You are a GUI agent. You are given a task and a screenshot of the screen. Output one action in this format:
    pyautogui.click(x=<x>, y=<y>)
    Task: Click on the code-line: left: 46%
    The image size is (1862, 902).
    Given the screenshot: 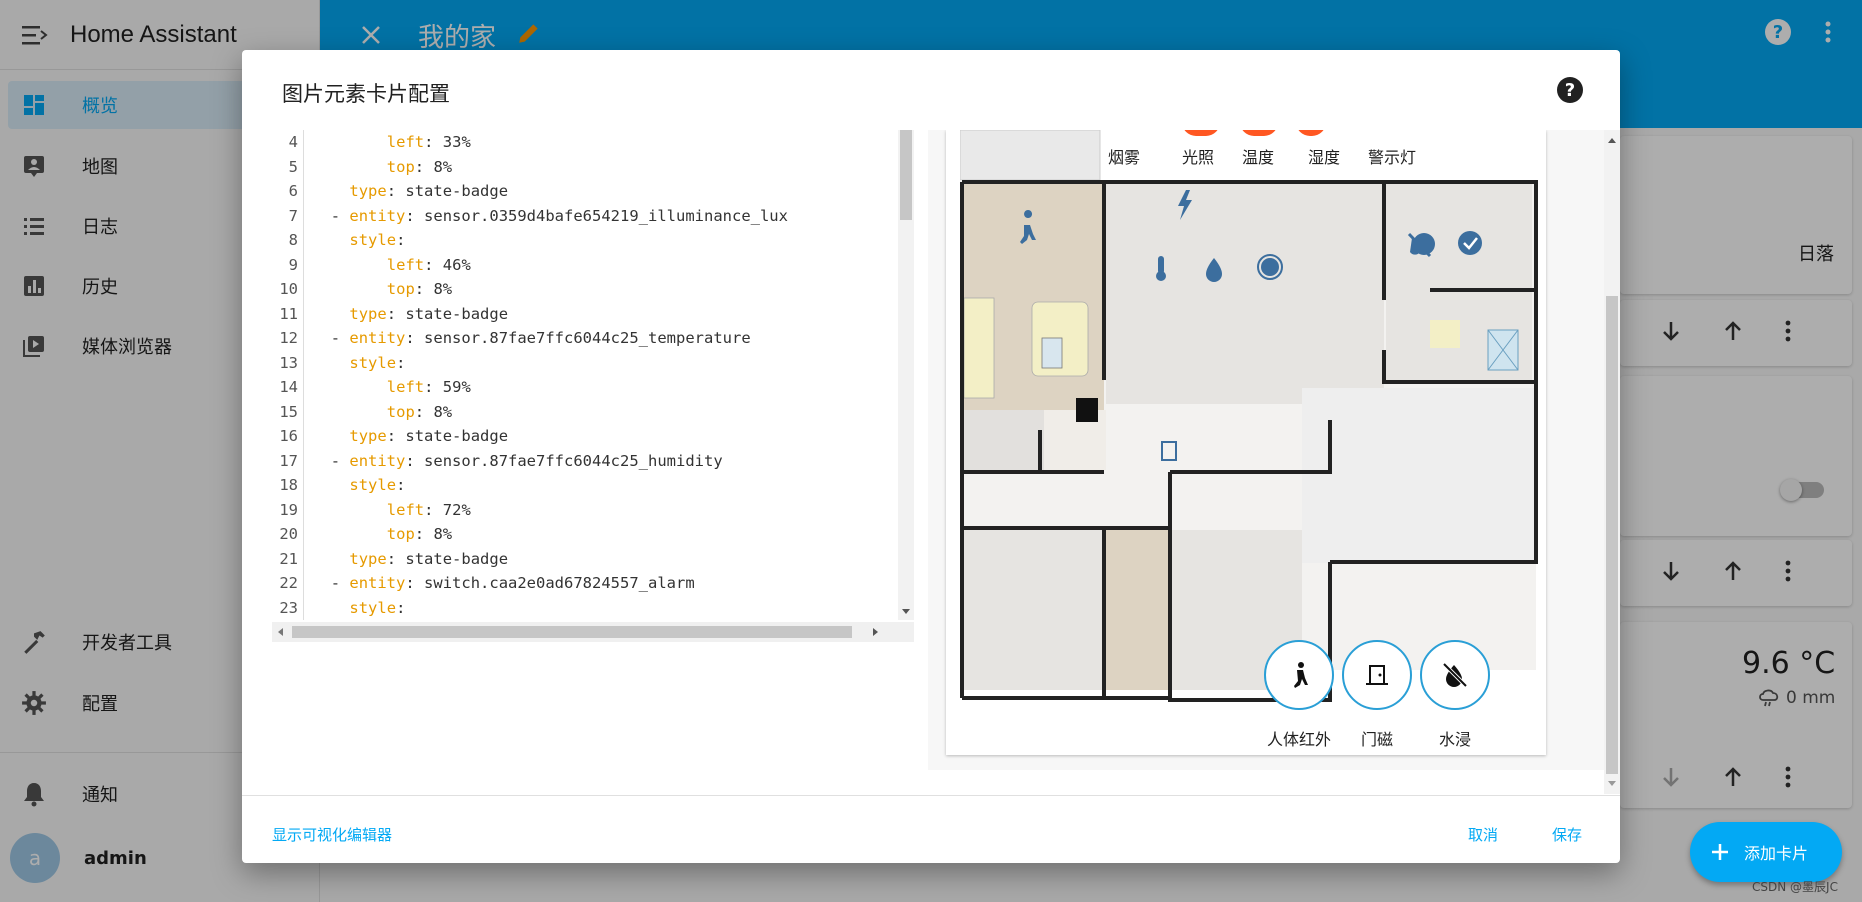 What is the action you would take?
    pyautogui.click(x=429, y=265)
    